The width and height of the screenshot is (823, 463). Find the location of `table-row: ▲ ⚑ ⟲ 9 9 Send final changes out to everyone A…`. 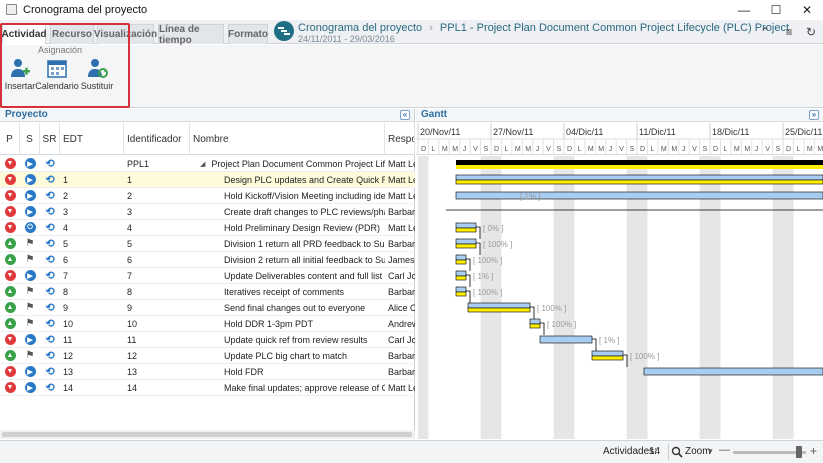

table-row: ▲ ⚑ ⟲ 9 9 Send final changes out to everyone A… is located at coordinates (207, 308).